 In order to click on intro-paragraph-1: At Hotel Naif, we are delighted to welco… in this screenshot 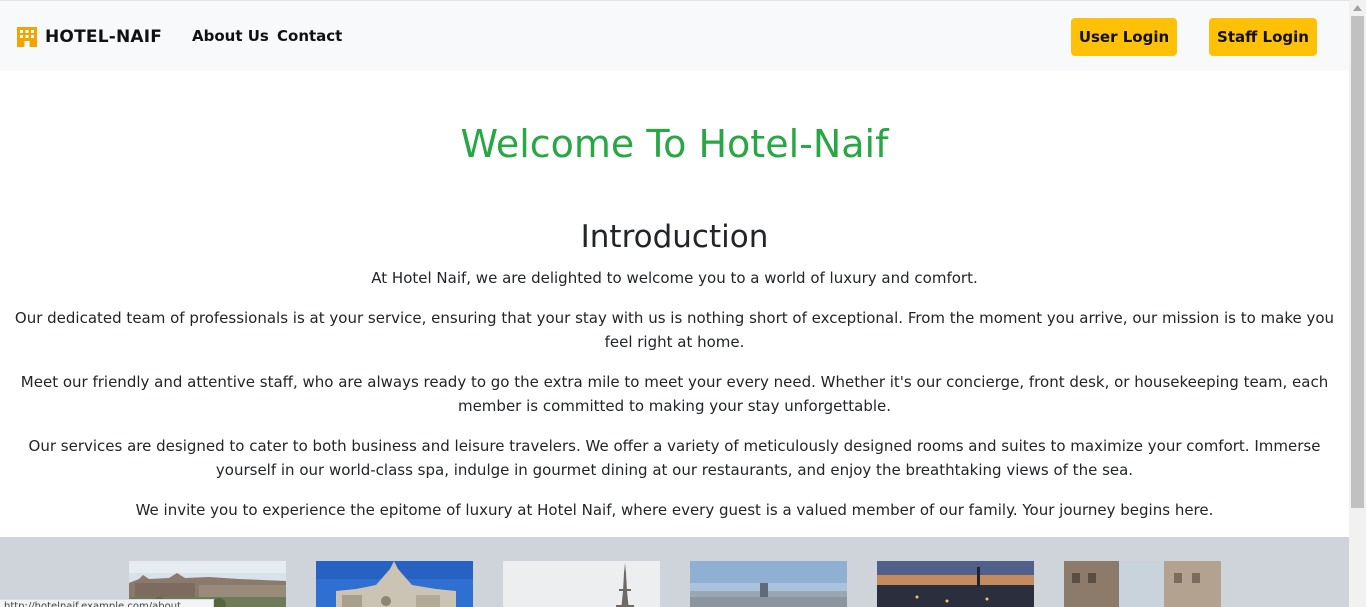, I will do `click(674, 278)`.